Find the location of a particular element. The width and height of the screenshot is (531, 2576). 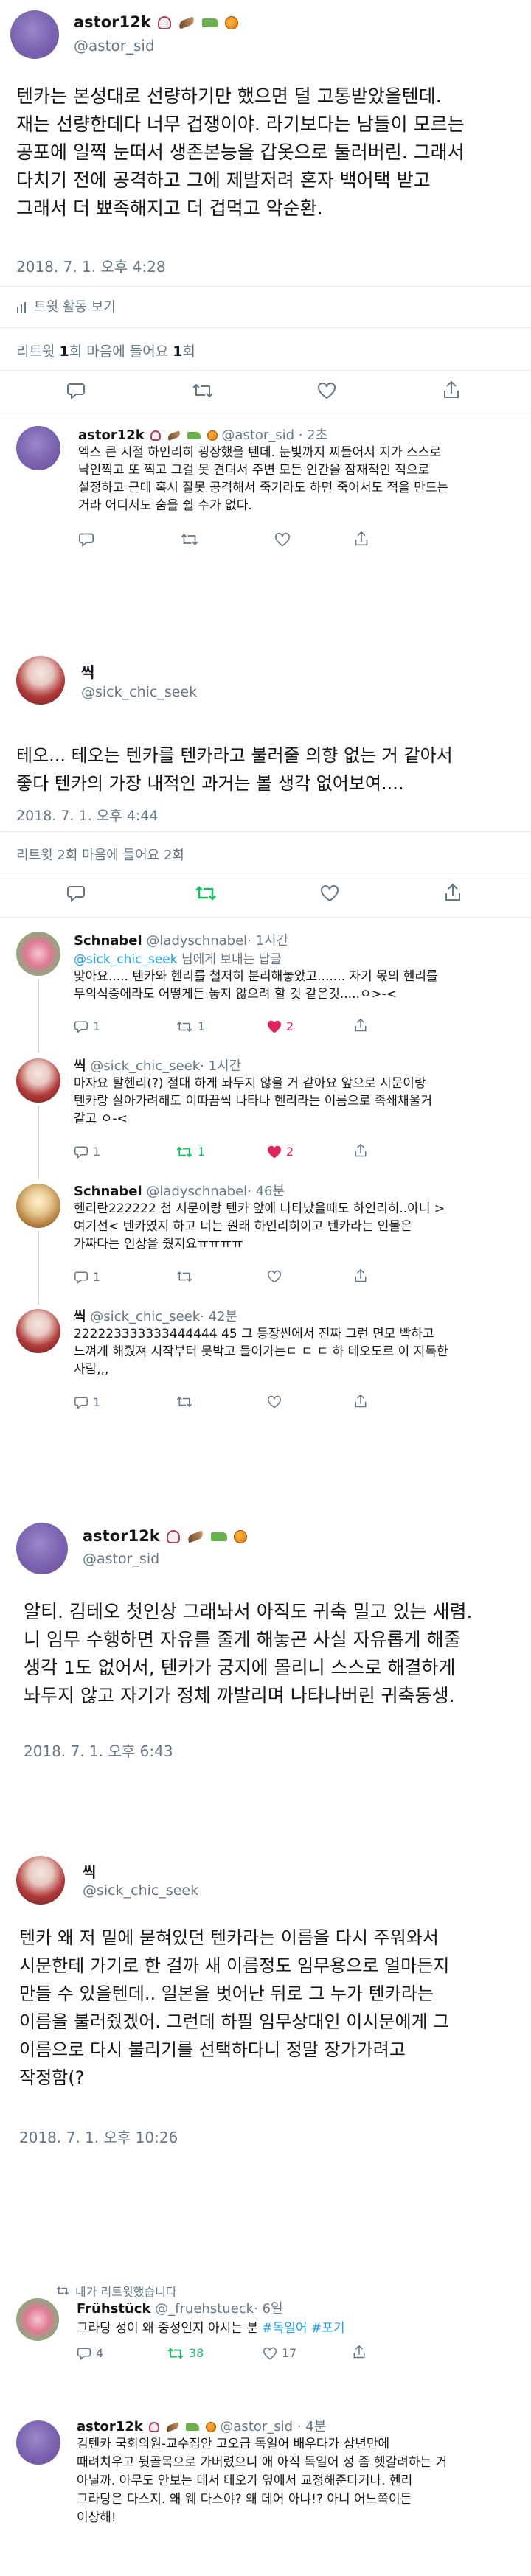

timestamp: 2018. 7. 1. 오후 6:43 is located at coordinates (98, 1750).